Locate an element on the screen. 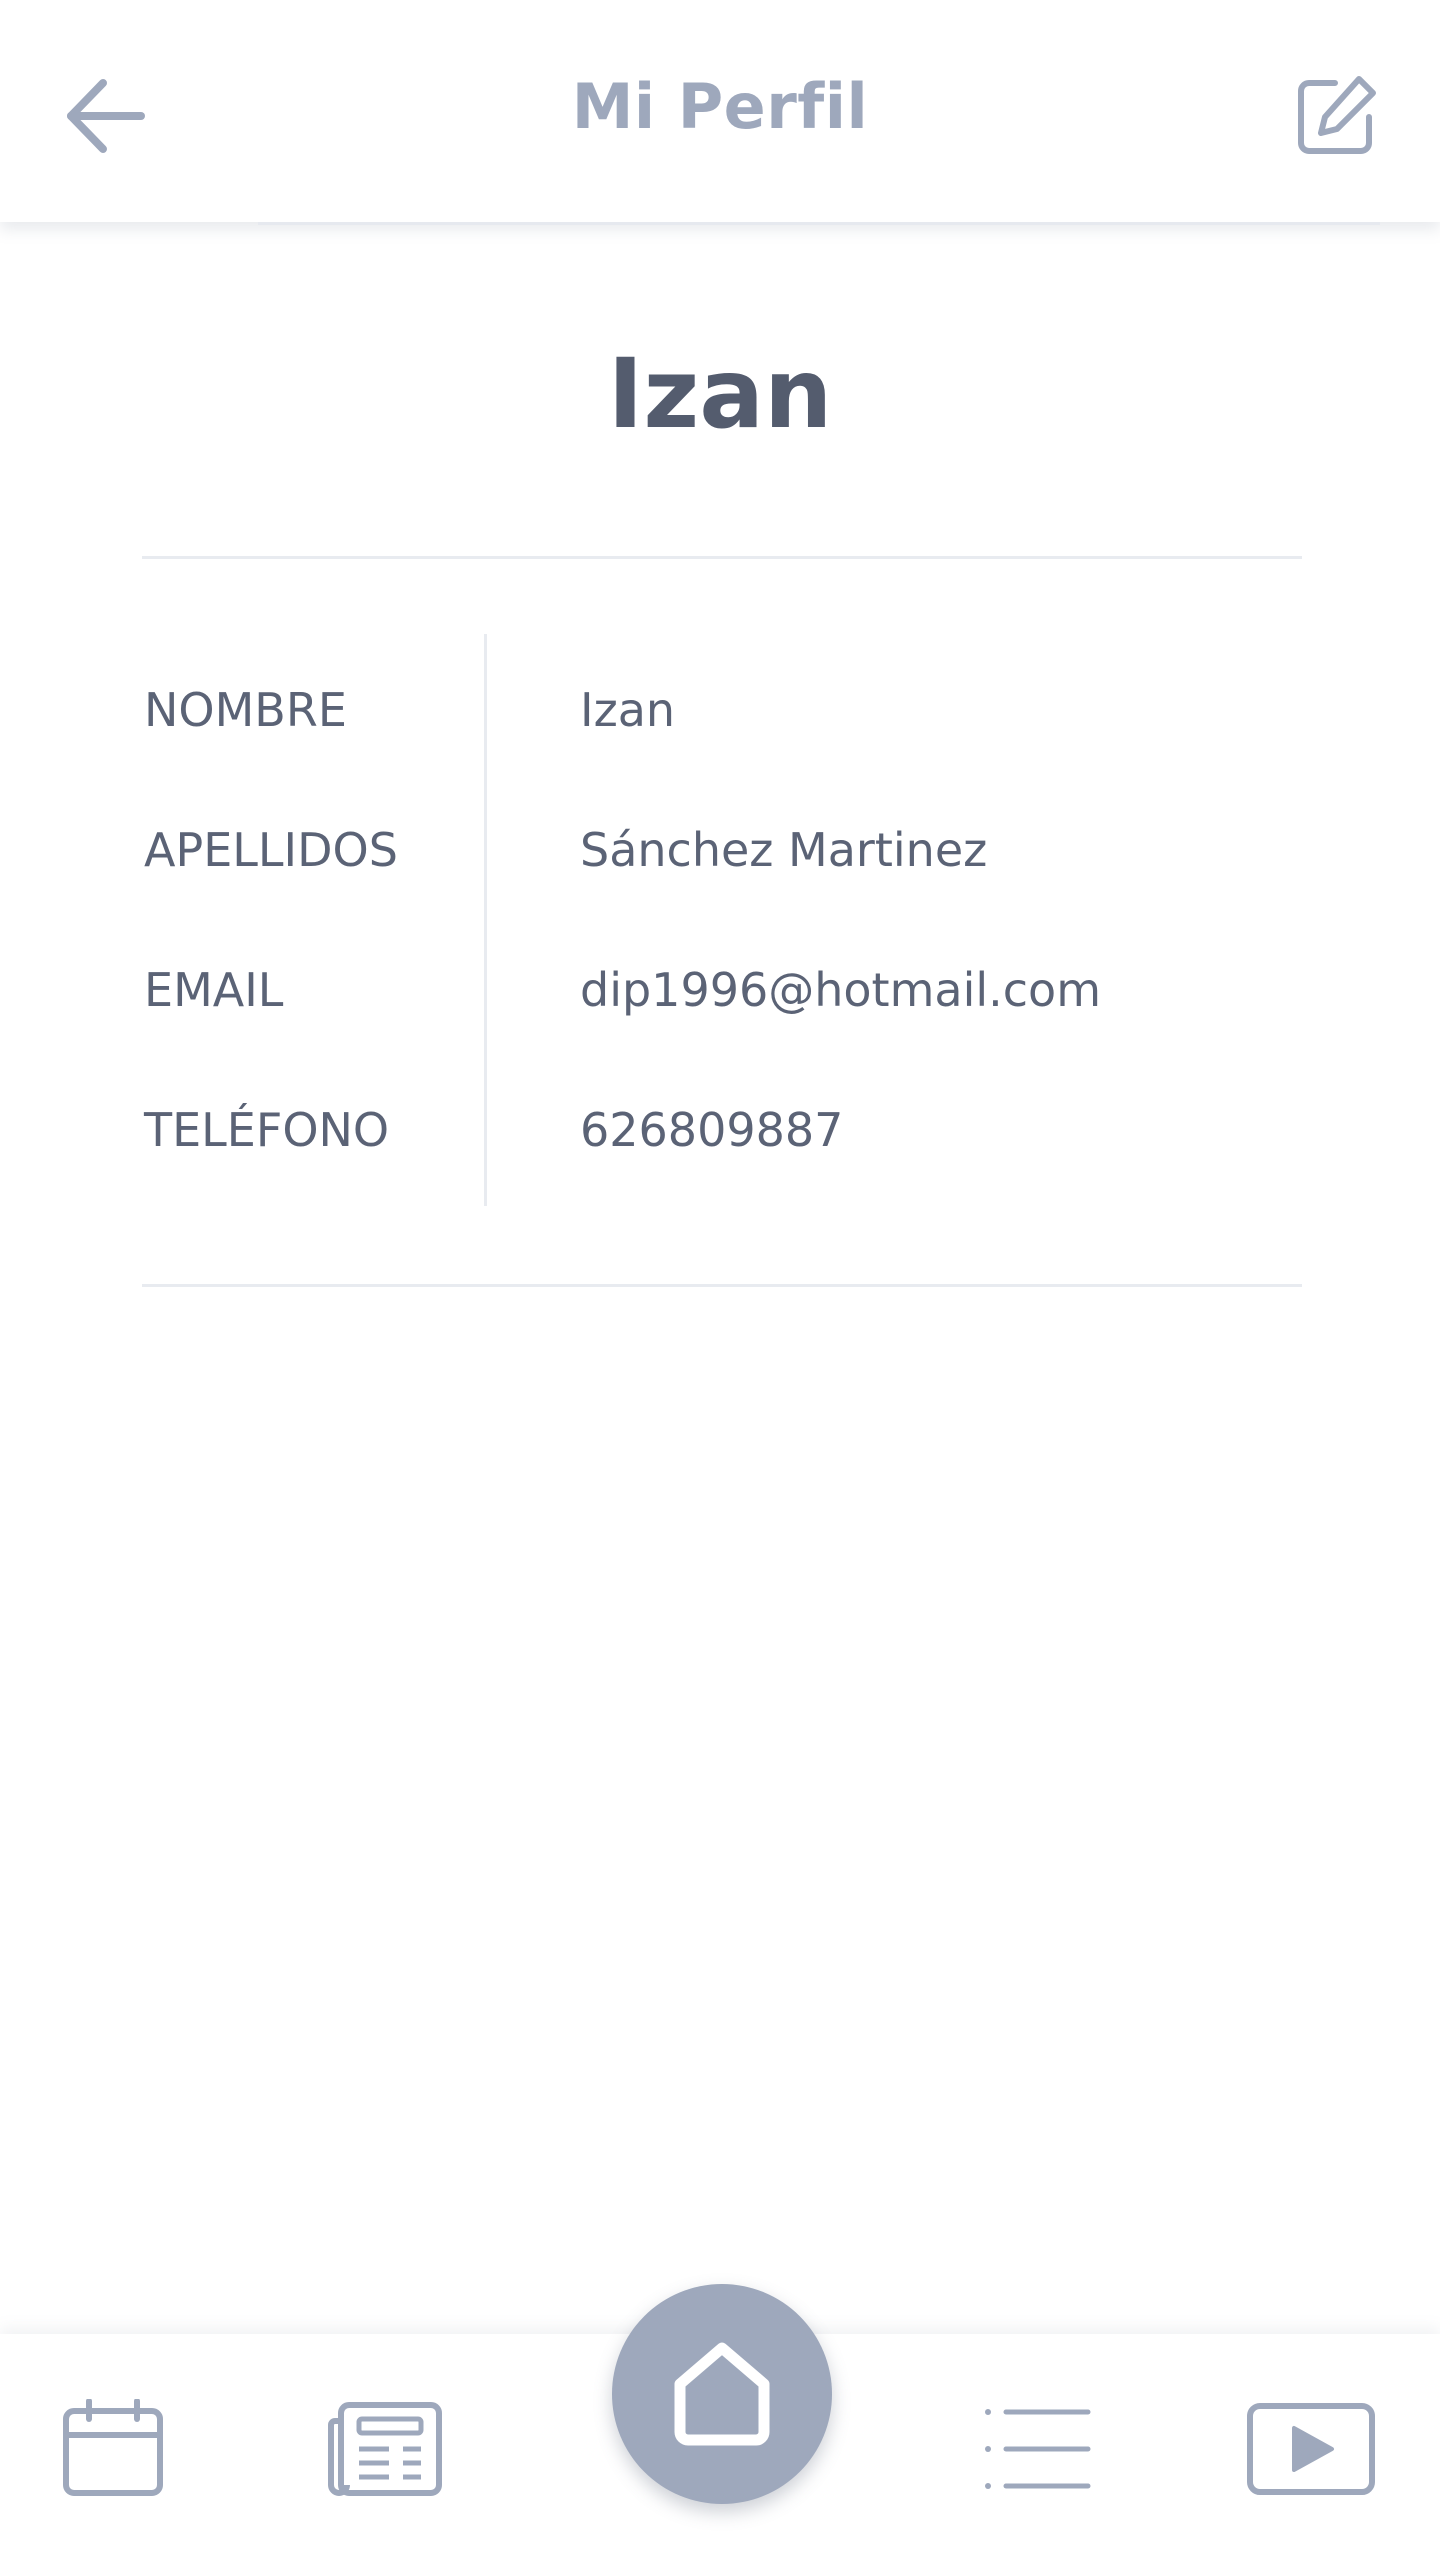  detail-row-nombre: NOMBRE Izan is located at coordinates (722, 710).